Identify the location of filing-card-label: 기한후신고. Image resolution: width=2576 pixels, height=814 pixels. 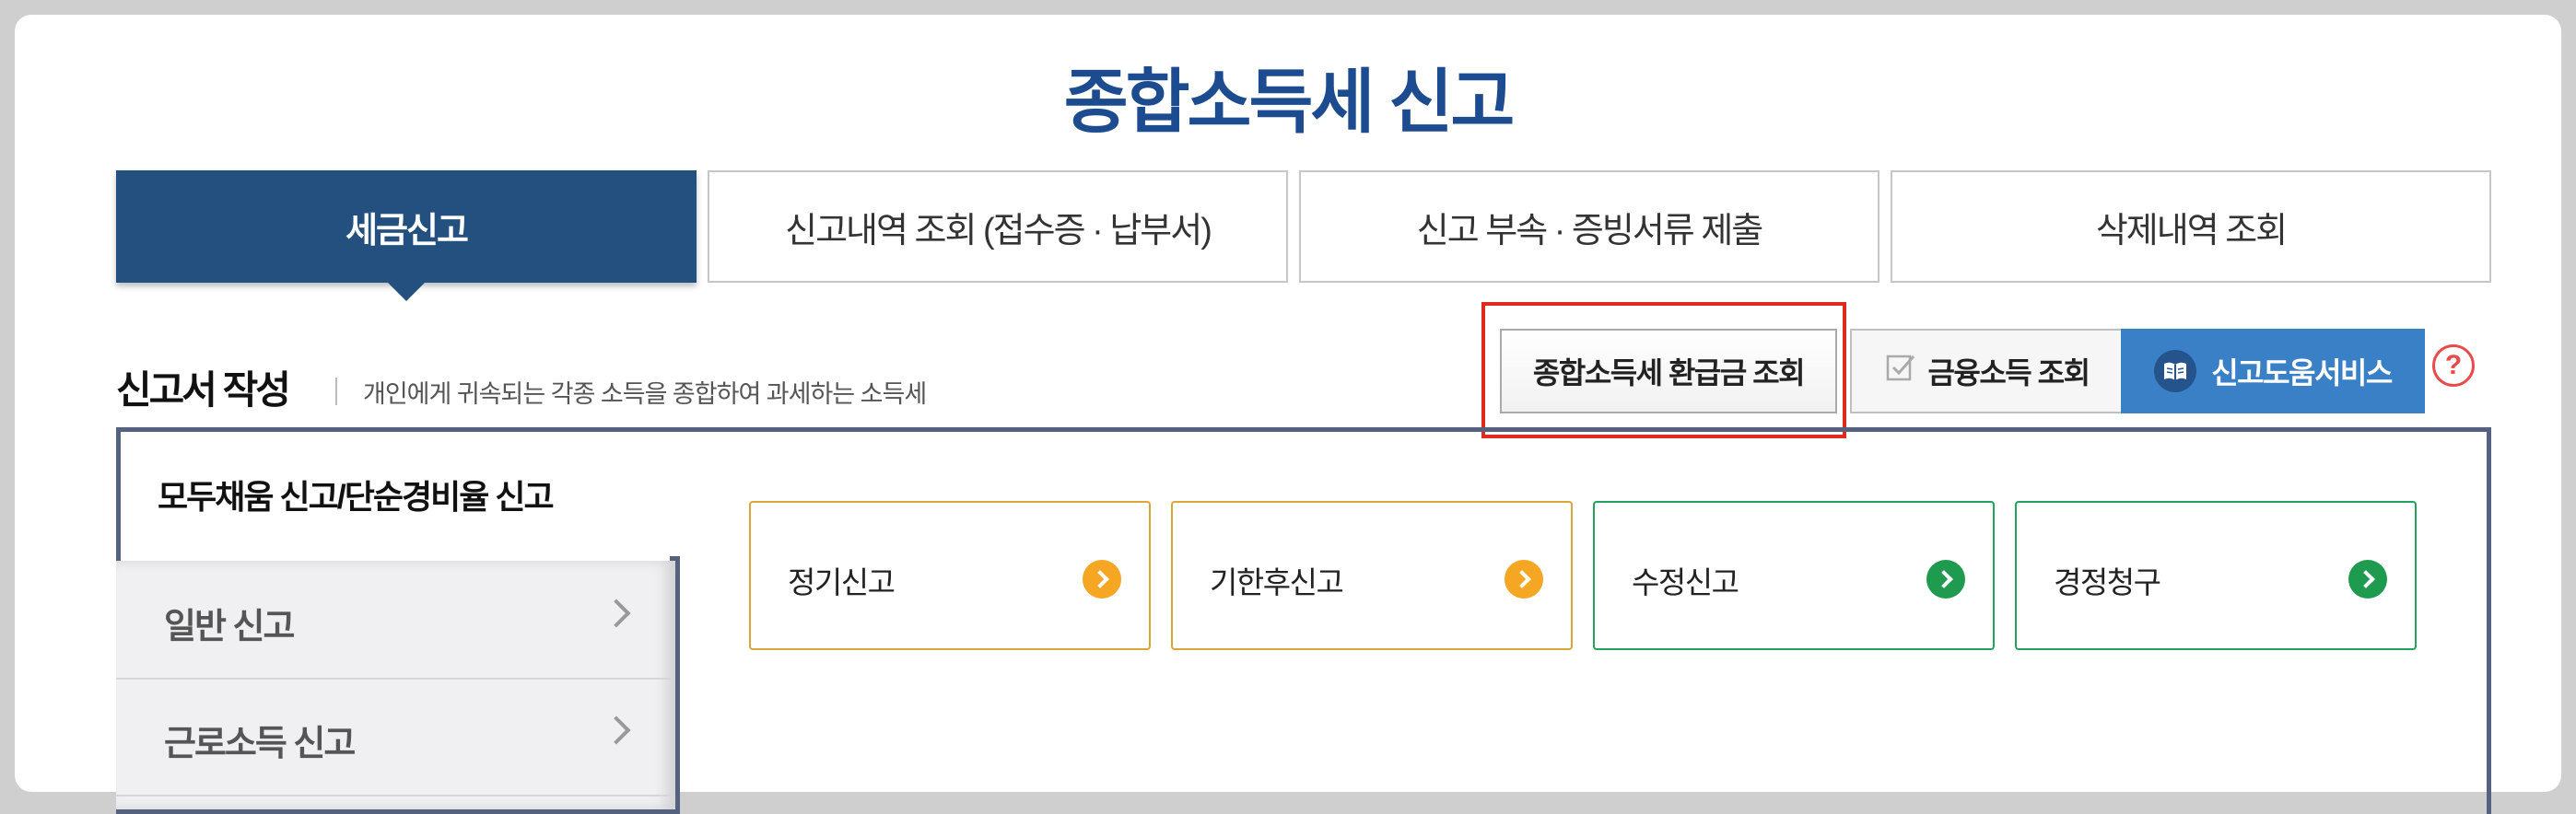
(1277, 582).